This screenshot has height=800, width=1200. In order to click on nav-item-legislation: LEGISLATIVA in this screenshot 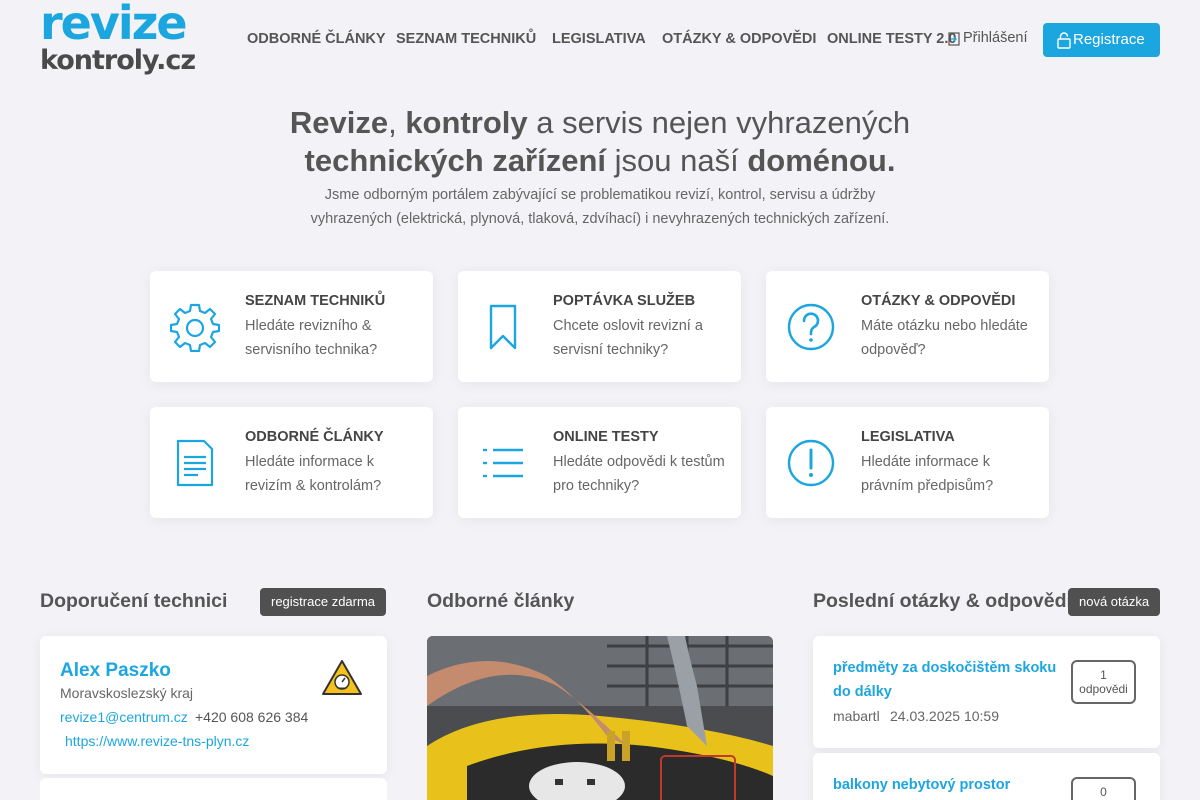, I will do `click(599, 39)`.